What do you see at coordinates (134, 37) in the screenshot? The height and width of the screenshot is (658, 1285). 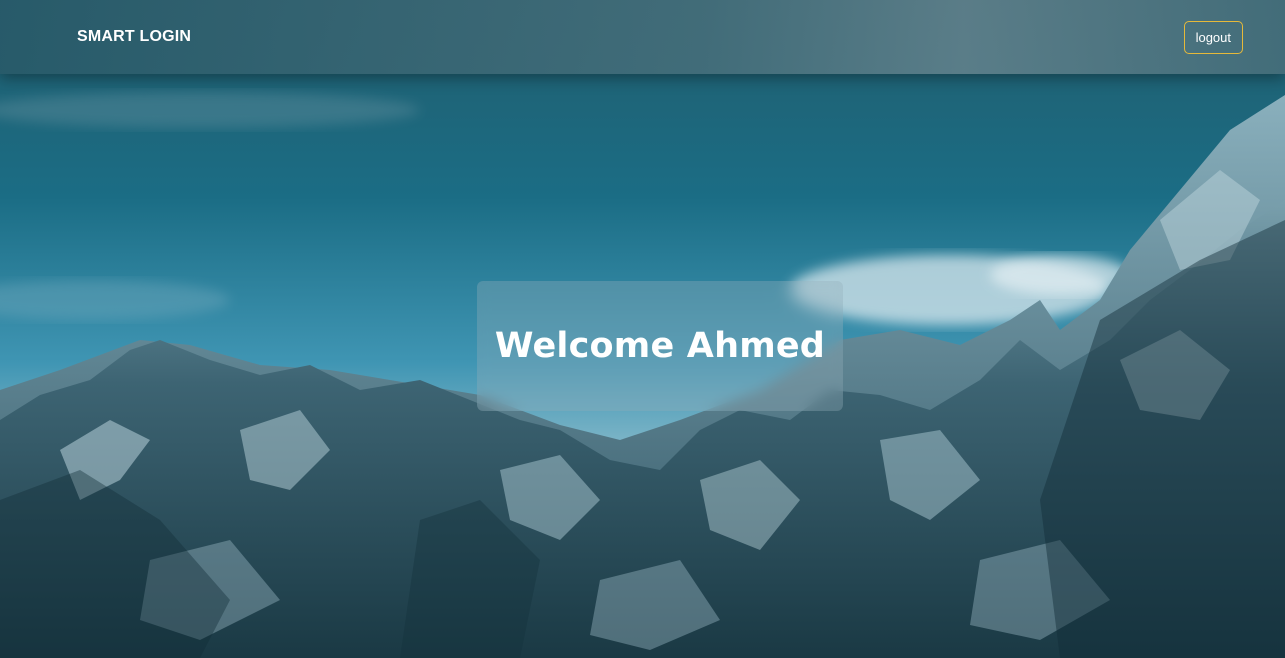 I see `brand-logo-text: SMART LOGIN` at bounding box center [134, 37].